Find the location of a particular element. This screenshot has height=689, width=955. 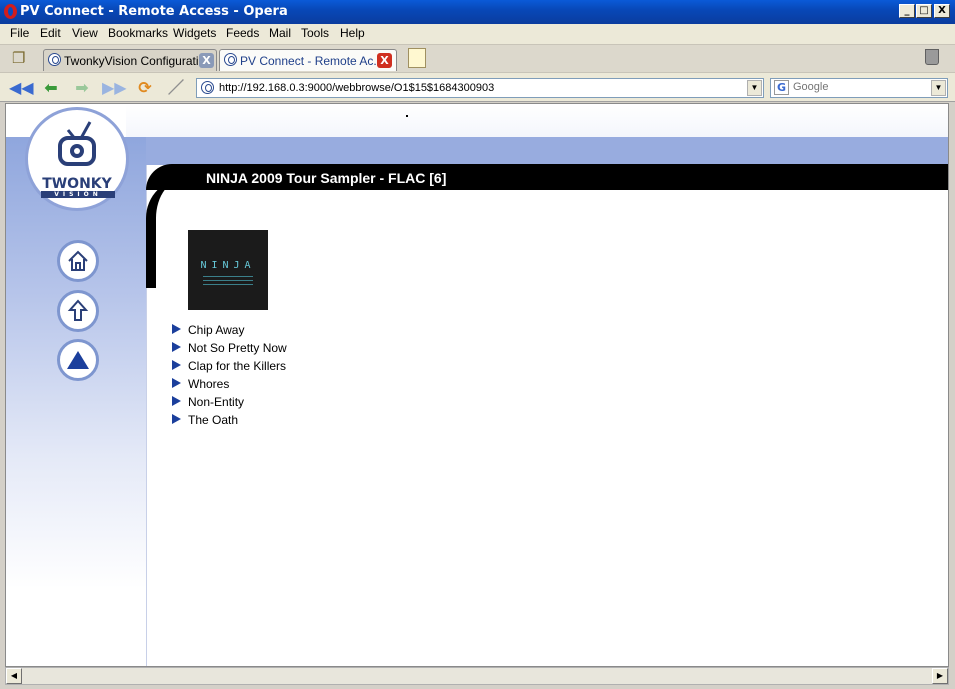

album-art: NINJA is located at coordinates (228, 270).